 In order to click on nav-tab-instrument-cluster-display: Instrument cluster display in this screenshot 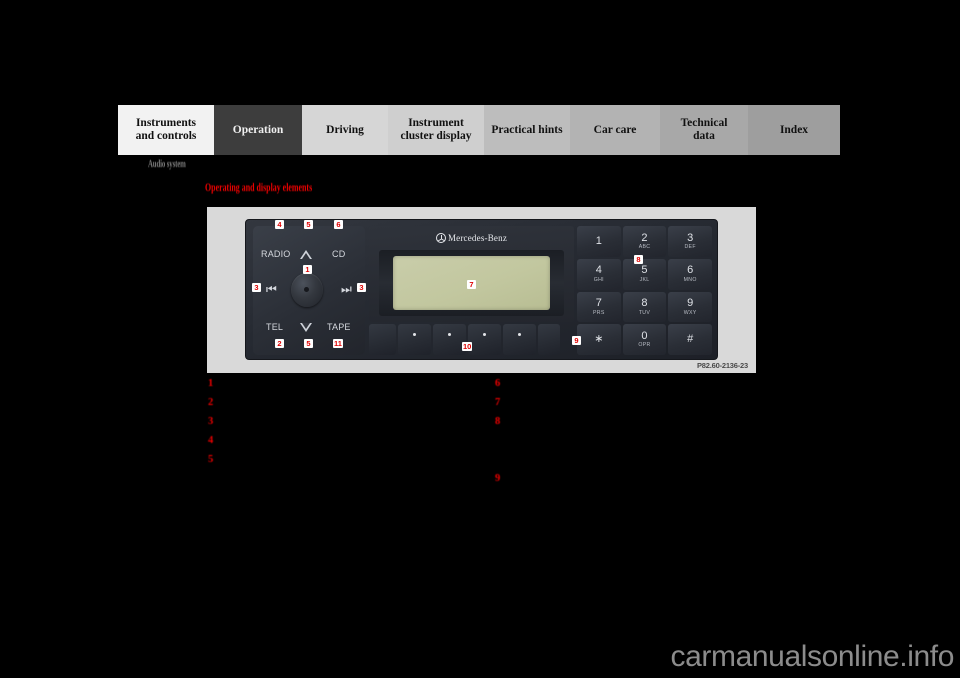, I will do `click(436, 130)`.